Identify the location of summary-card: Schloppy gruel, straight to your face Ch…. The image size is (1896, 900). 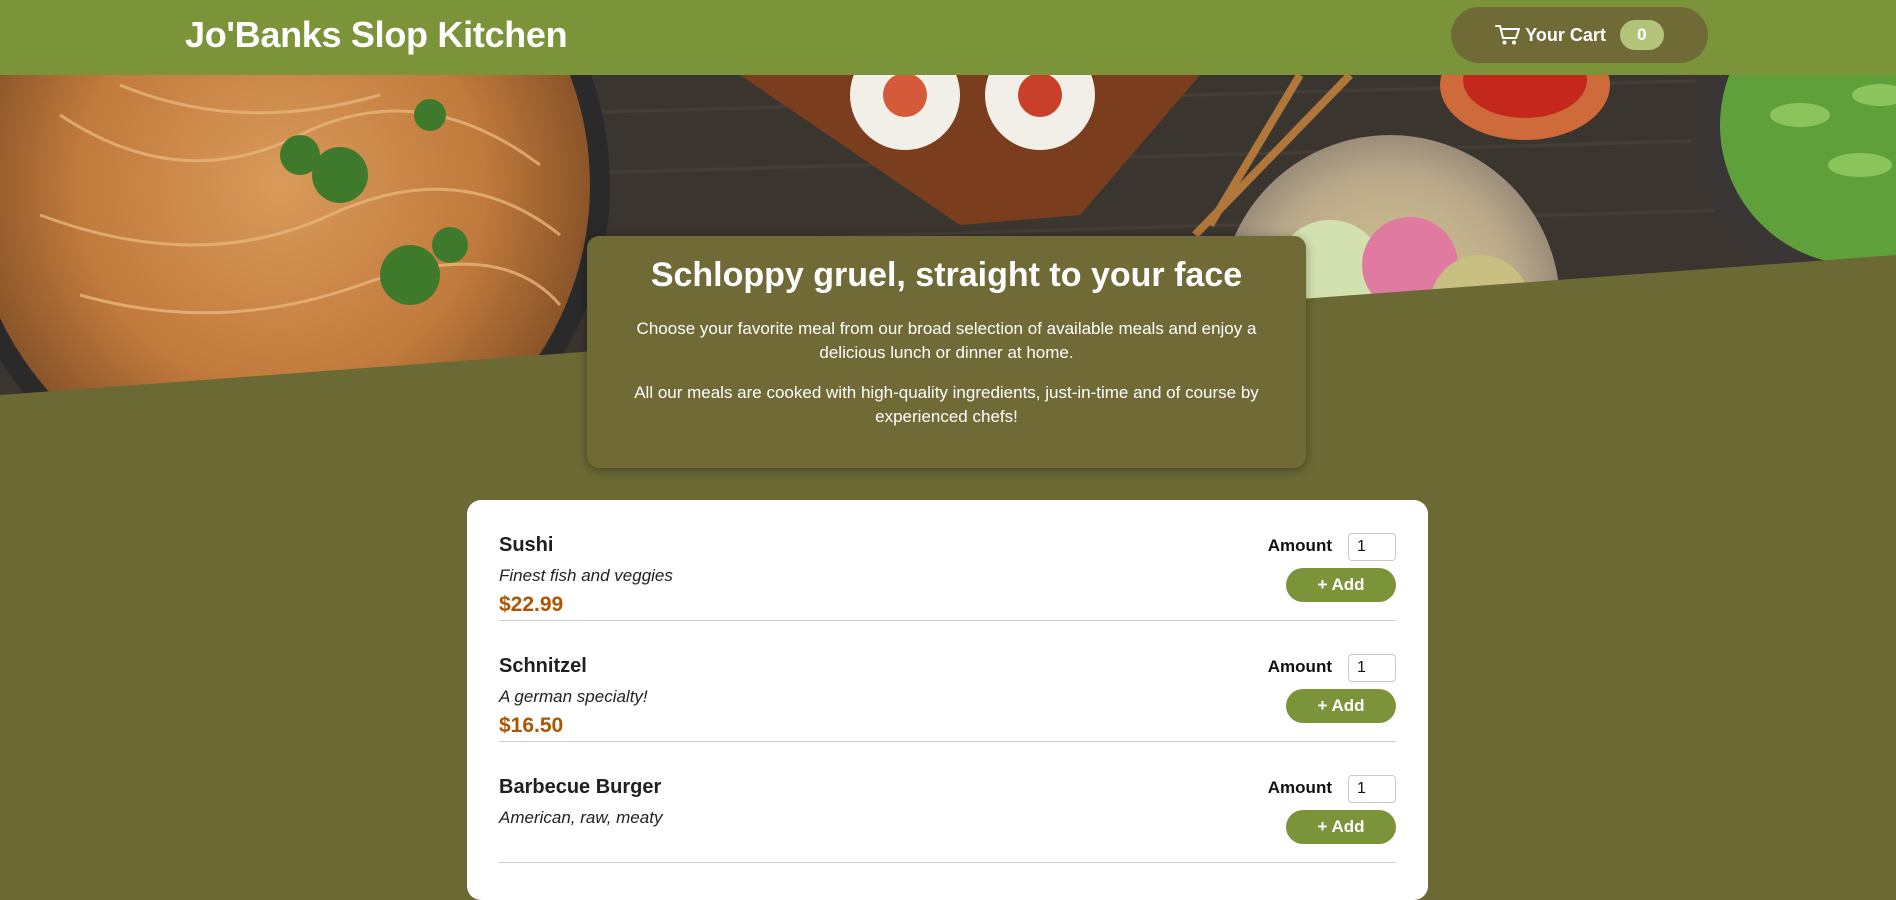
(946, 352).